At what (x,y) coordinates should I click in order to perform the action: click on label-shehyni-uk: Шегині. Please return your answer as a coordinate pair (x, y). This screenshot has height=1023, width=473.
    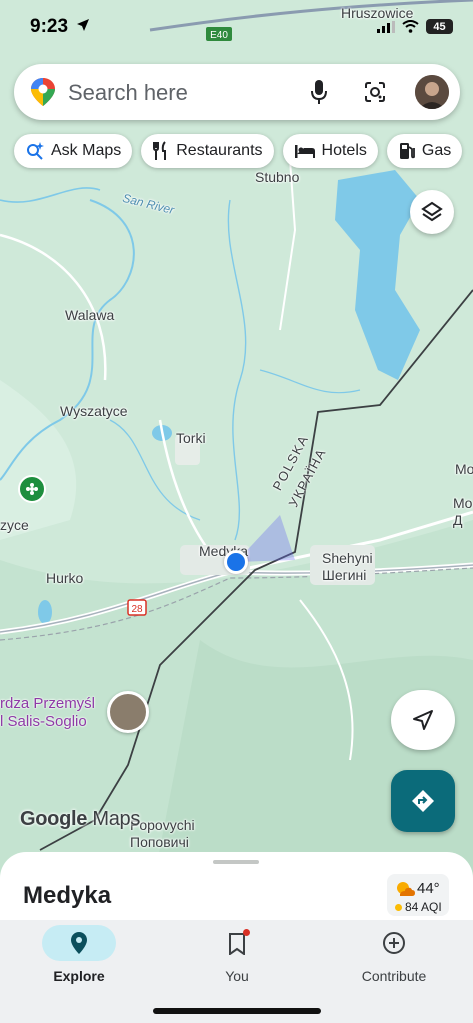
    Looking at the image, I should click on (344, 575).